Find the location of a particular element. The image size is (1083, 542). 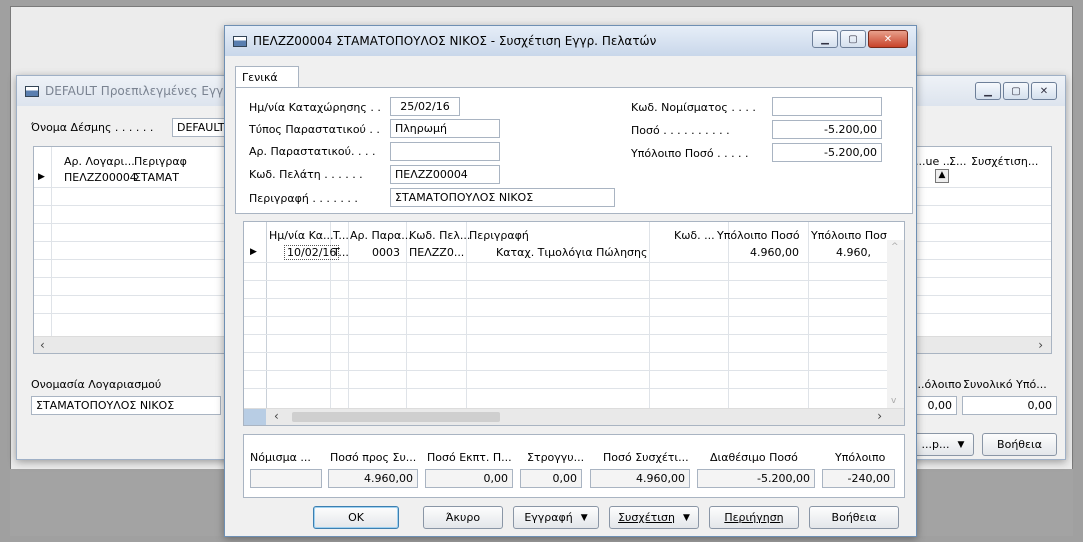

totals-applied-amount-field: 4.960,00 is located at coordinates (640, 478).